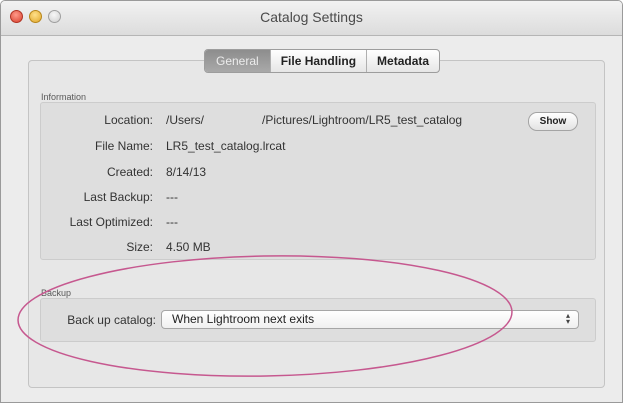 This screenshot has width=623, height=403. I want to click on window-title: Catalog Settings, so click(311, 17).